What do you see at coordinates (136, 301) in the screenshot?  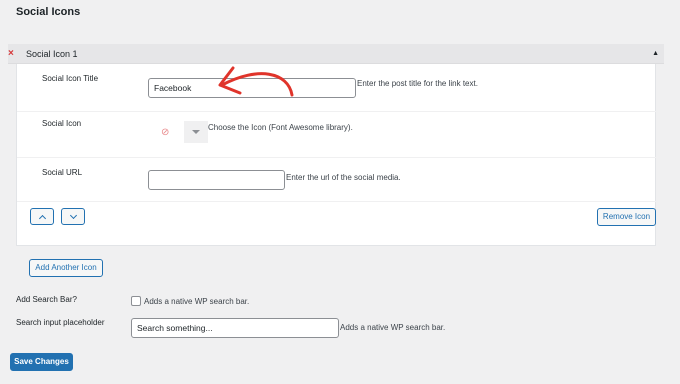 I see `add-search-bar-checkbox` at bounding box center [136, 301].